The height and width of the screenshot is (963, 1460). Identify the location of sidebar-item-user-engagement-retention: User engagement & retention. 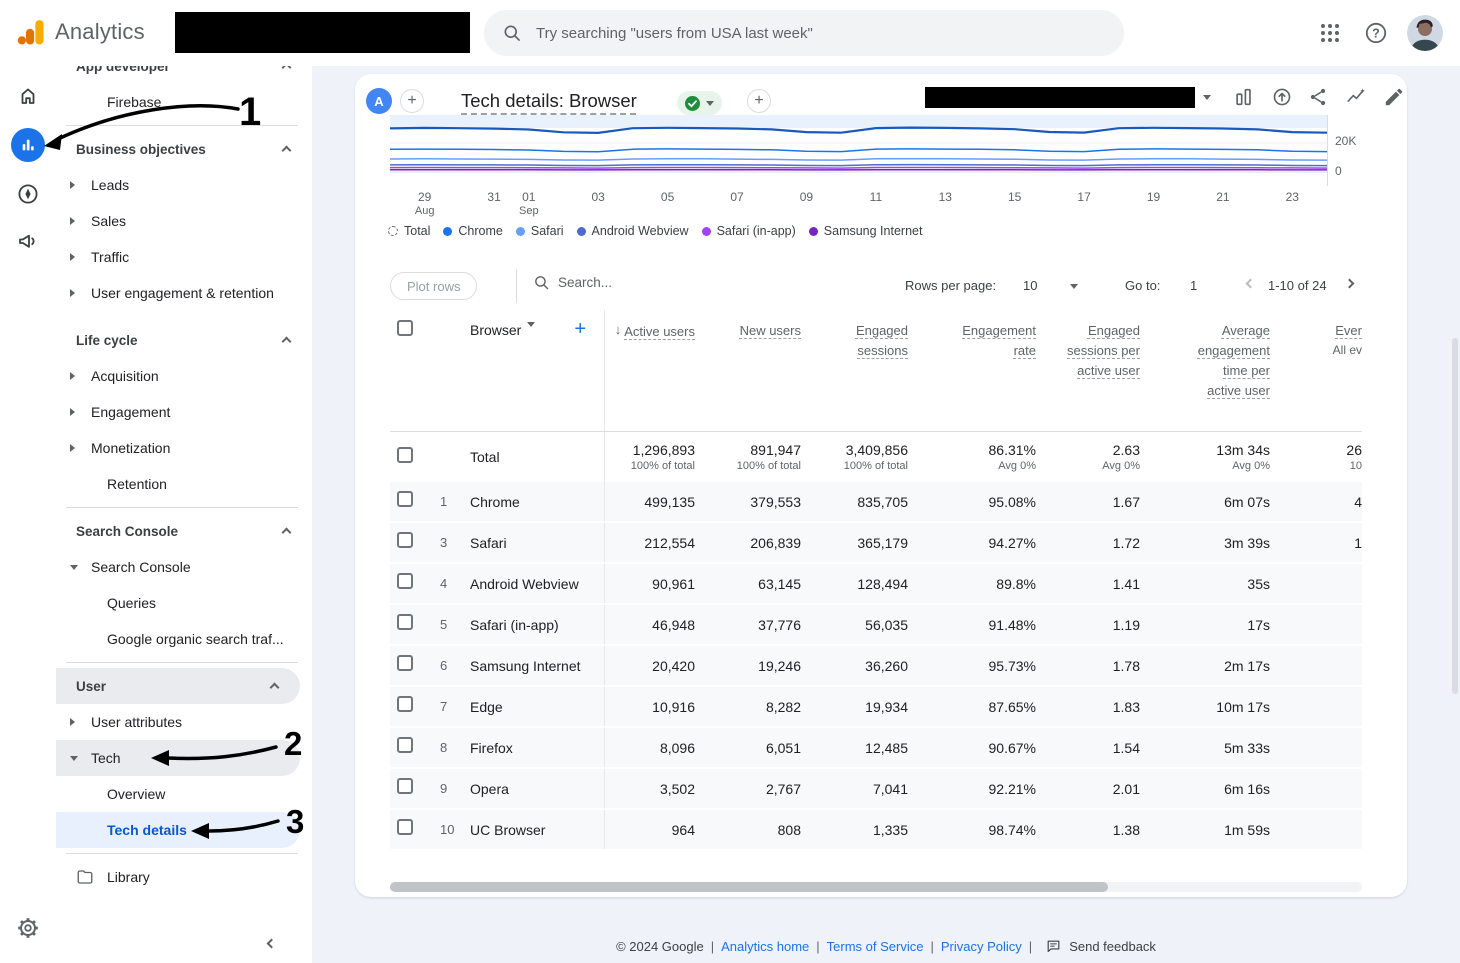
(184, 293).